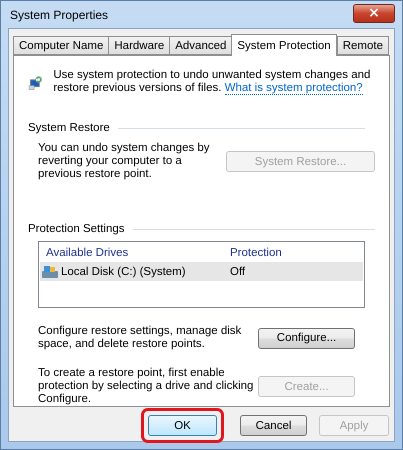  I want to click on tab: Remote, so click(362, 45).